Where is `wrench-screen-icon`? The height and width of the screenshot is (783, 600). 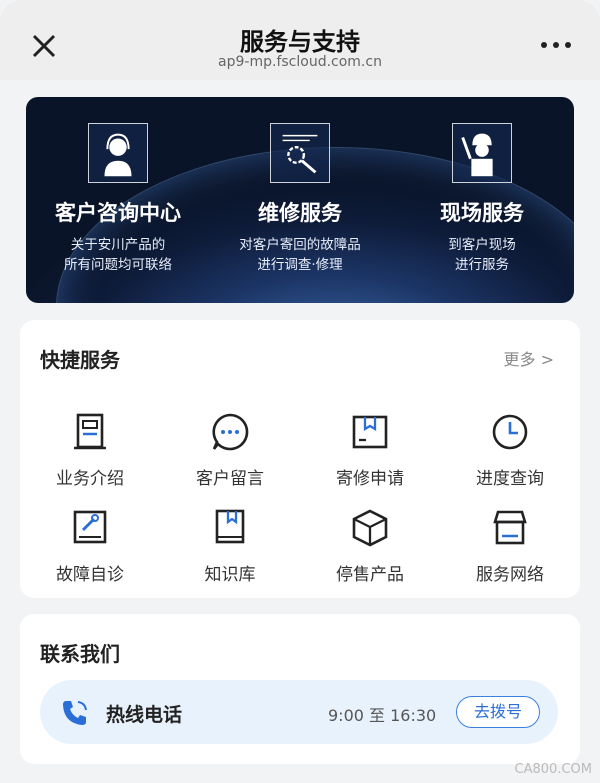
wrench-screen-icon is located at coordinates (90, 527).